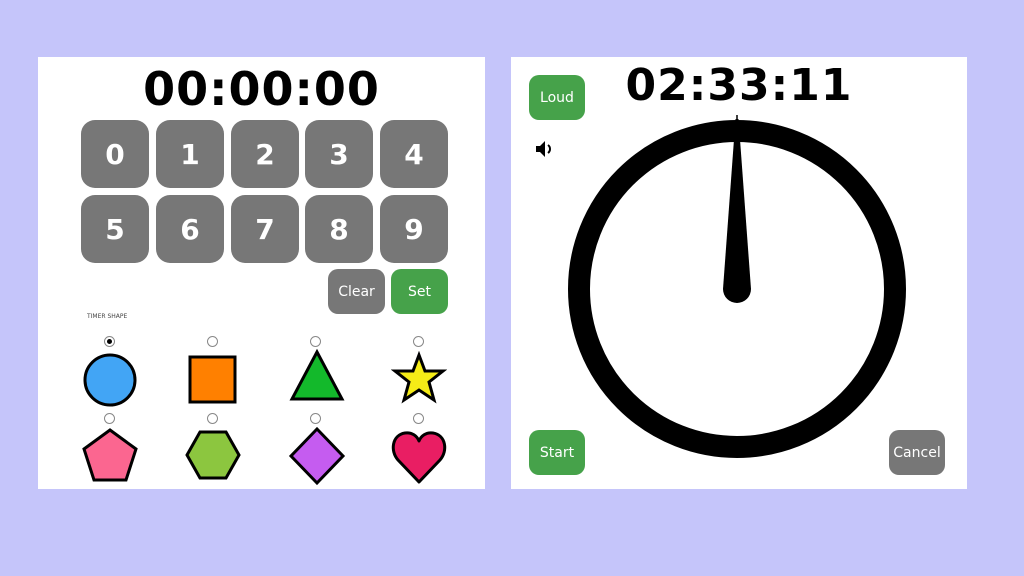  What do you see at coordinates (339, 229) in the screenshot?
I see `key-8: 8` at bounding box center [339, 229].